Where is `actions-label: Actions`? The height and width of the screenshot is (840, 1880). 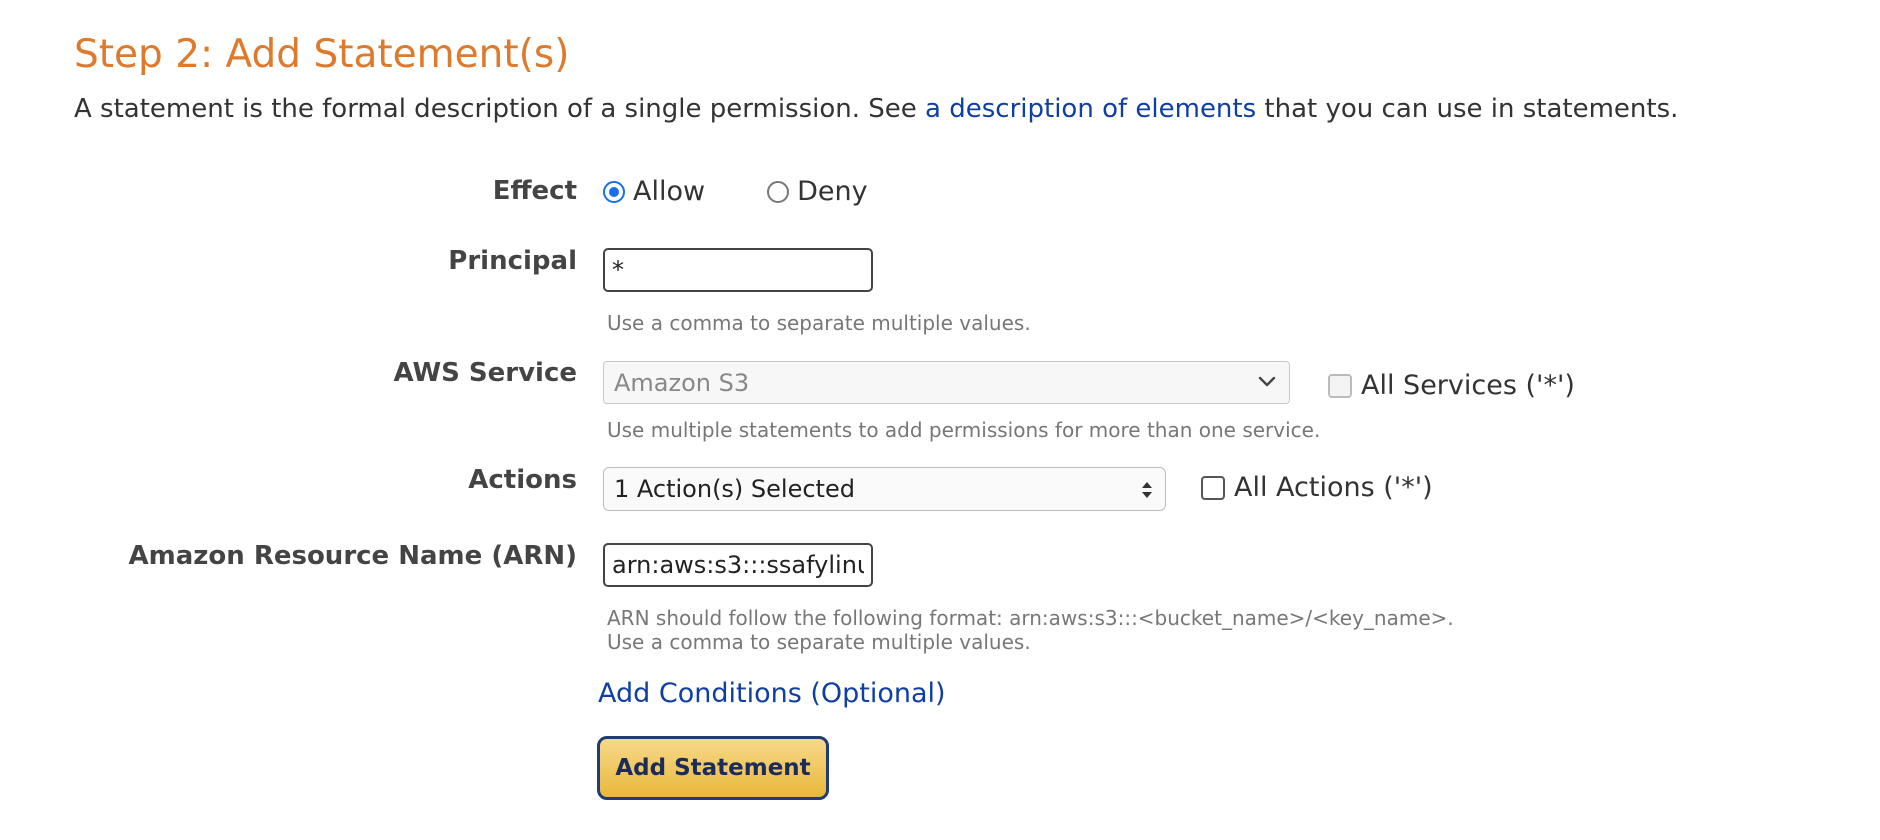
actions-label: Actions is located at coordinates (522, 480).